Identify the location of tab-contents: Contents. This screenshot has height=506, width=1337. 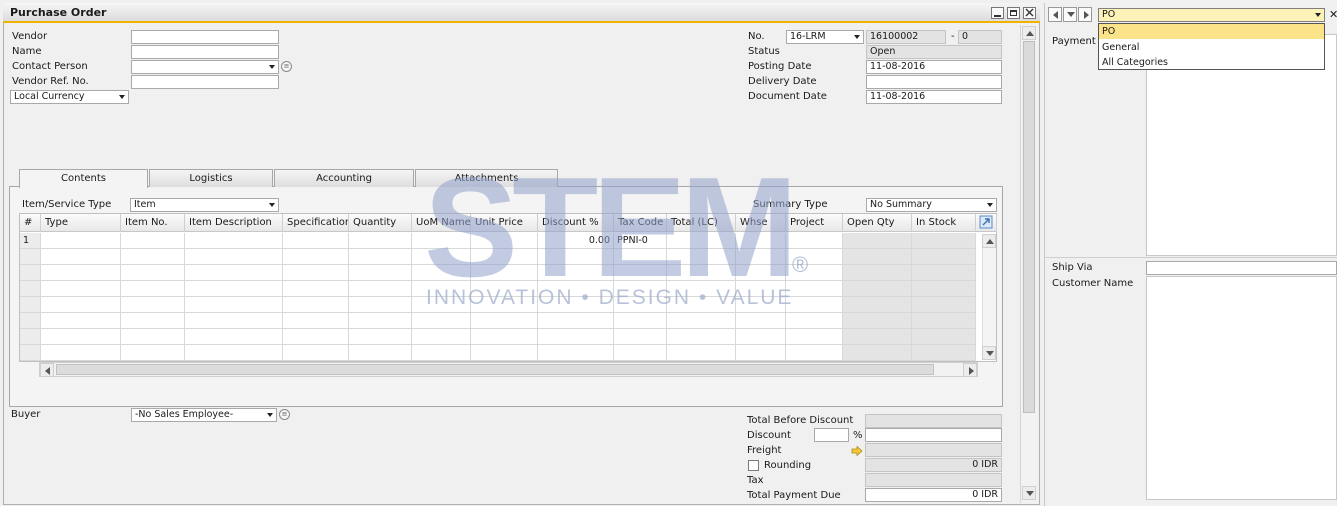
(83, 178).